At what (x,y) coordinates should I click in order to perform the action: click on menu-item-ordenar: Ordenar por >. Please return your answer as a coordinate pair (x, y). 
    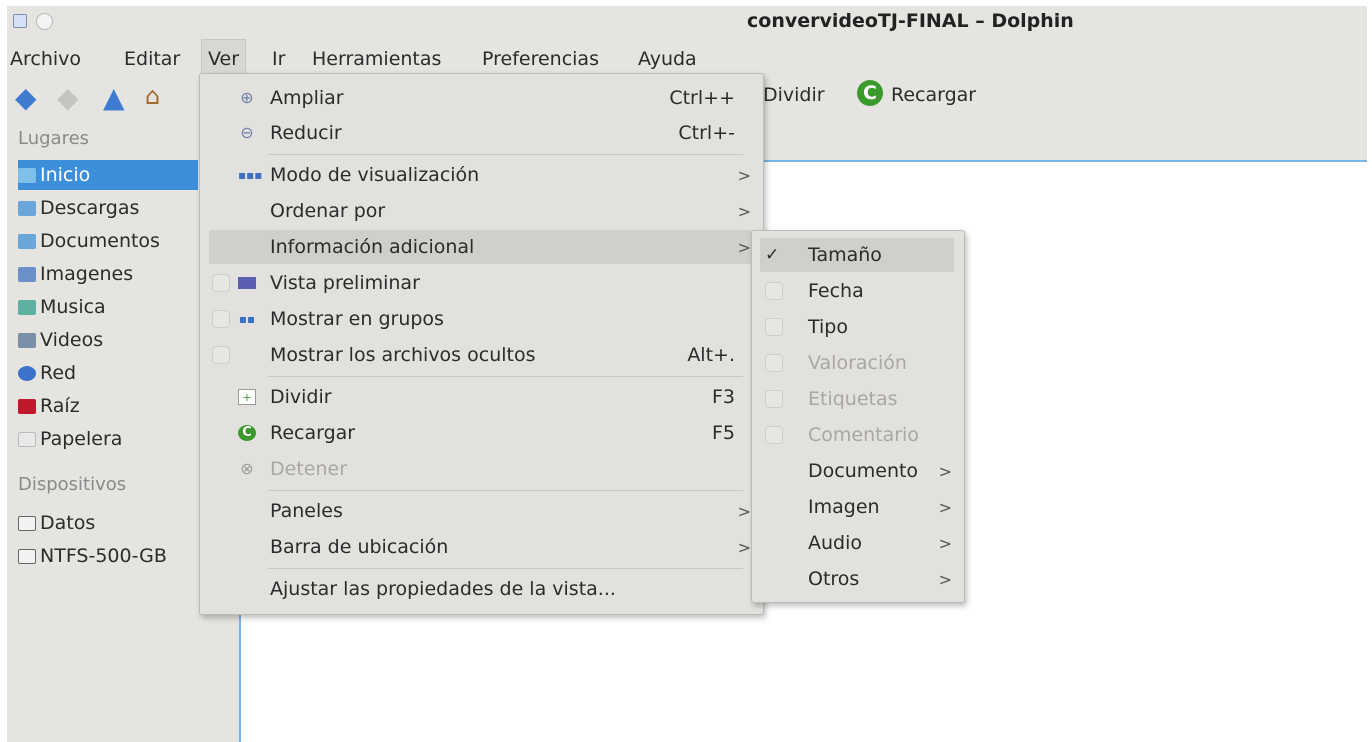
    Looking at the image, I should click on (481, 211).